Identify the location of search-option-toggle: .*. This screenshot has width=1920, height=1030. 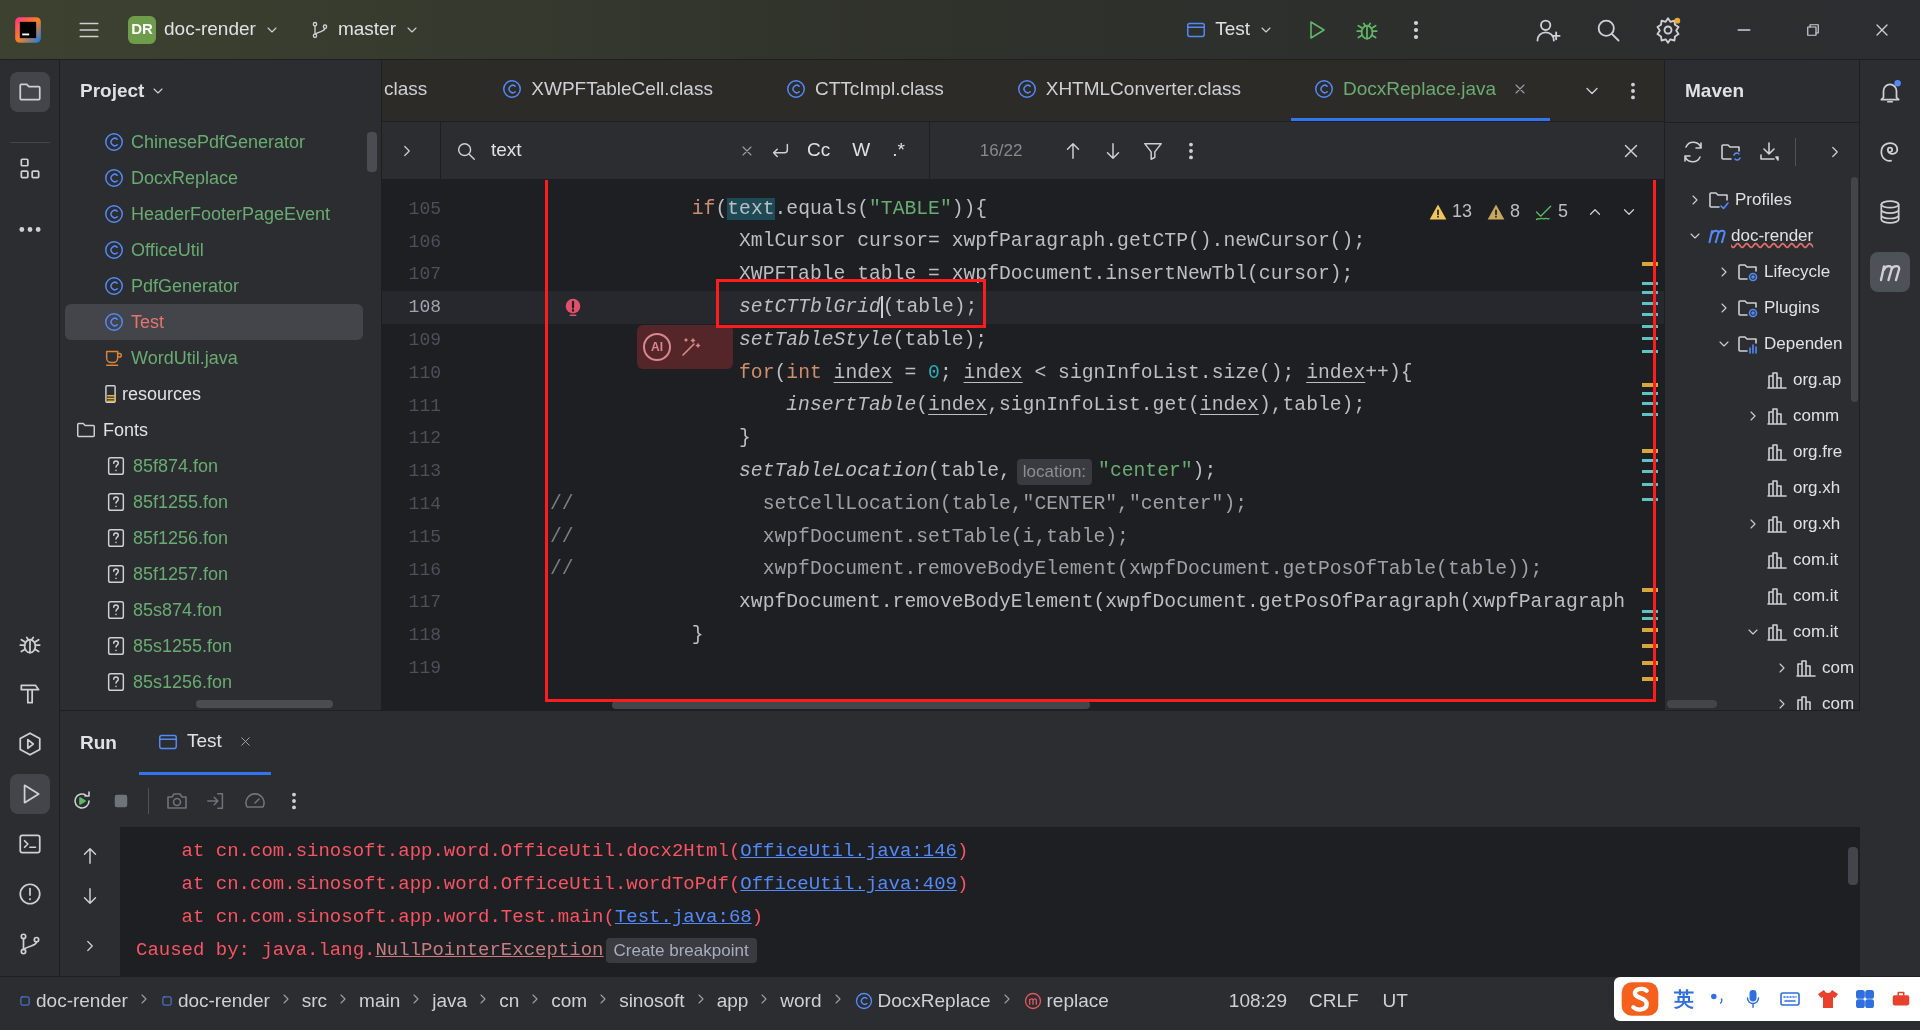
(898, 150).